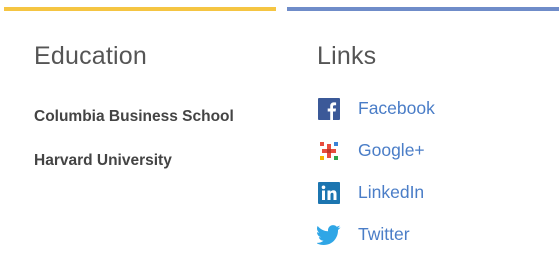  I want to click on linkedin-link-label: LinkedIn, so click(391, 192).